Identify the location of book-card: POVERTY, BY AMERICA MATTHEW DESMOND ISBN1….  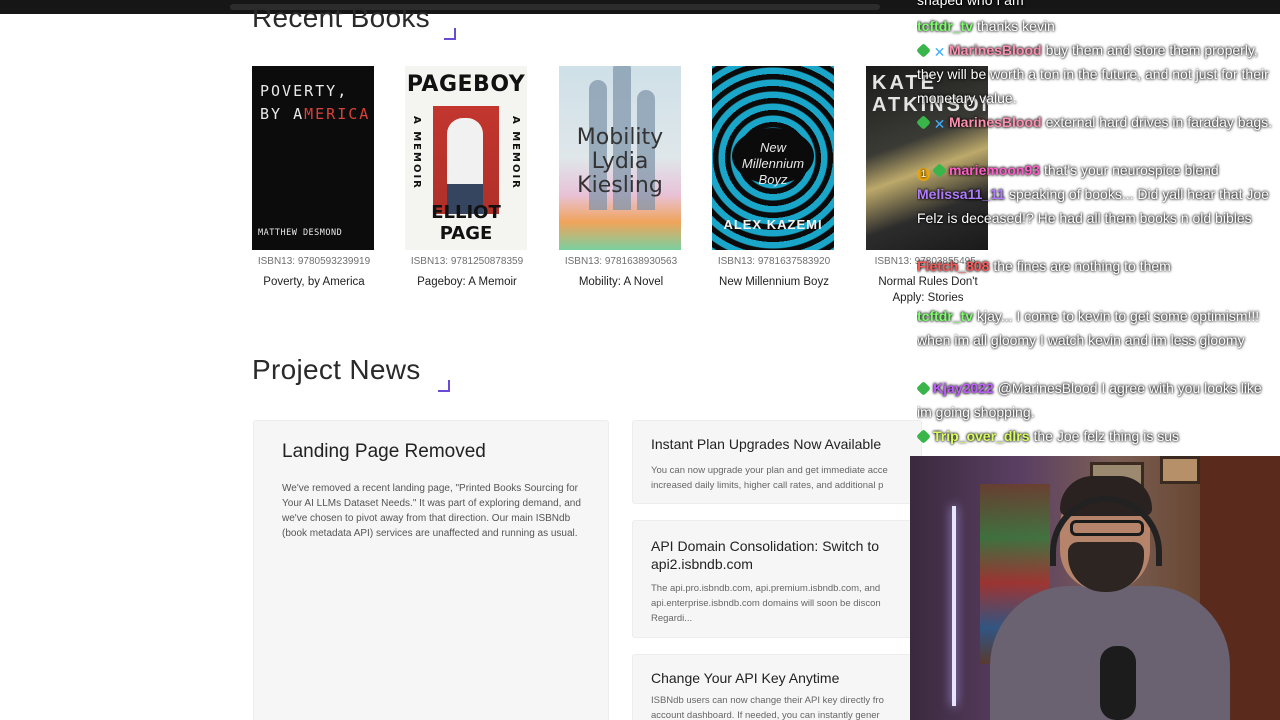
(314, 178).